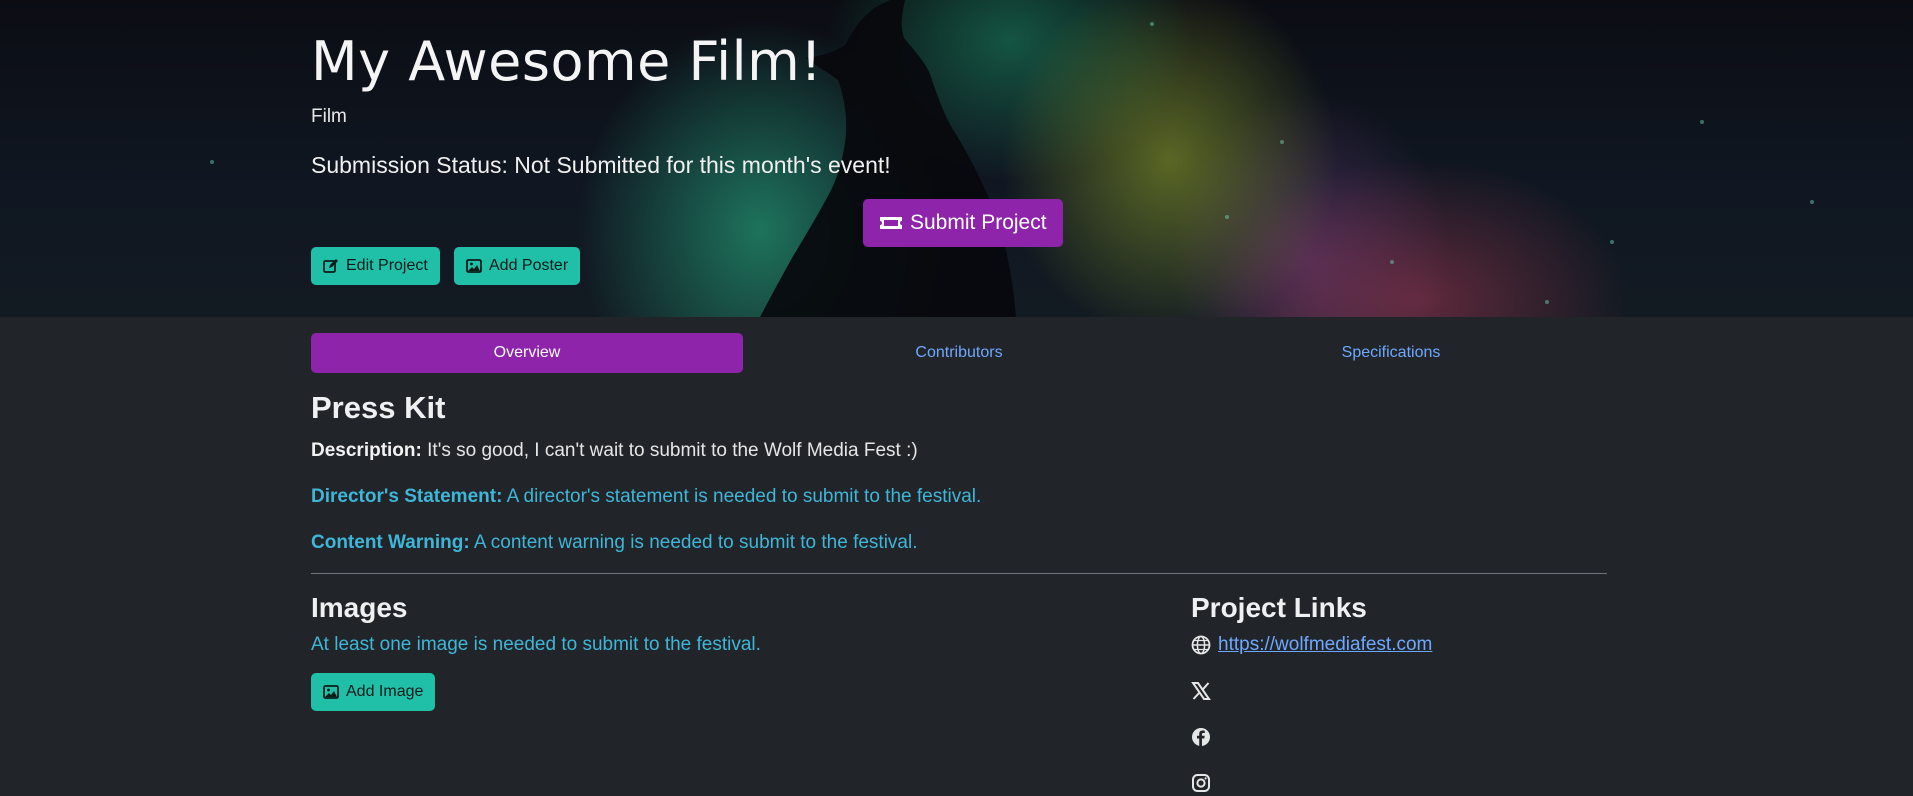  What do you see at coordinates (329, 116) in the screenshot?
I see `project-type: Film` at bounding box center [329, 116].